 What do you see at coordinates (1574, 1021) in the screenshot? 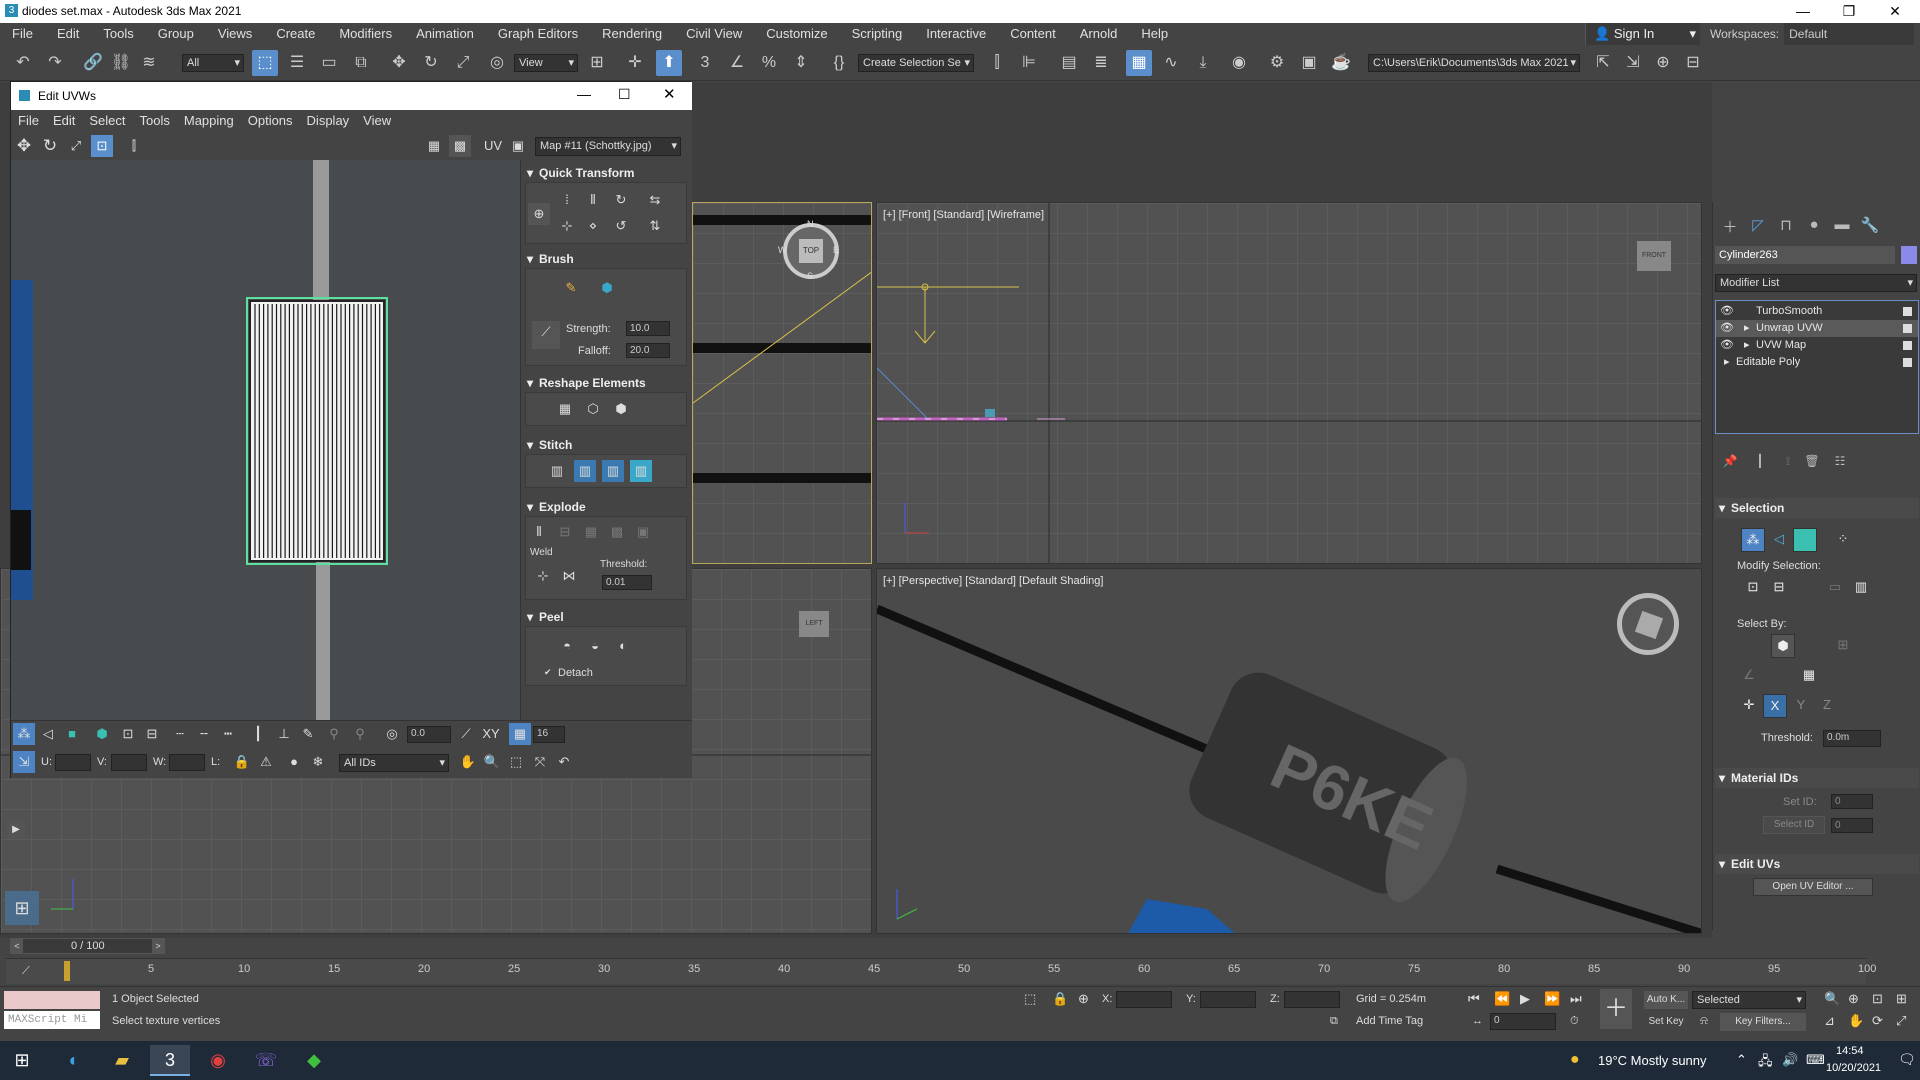
I see `time-config-icon: ⏱` at bounding box center [1574, 1021].